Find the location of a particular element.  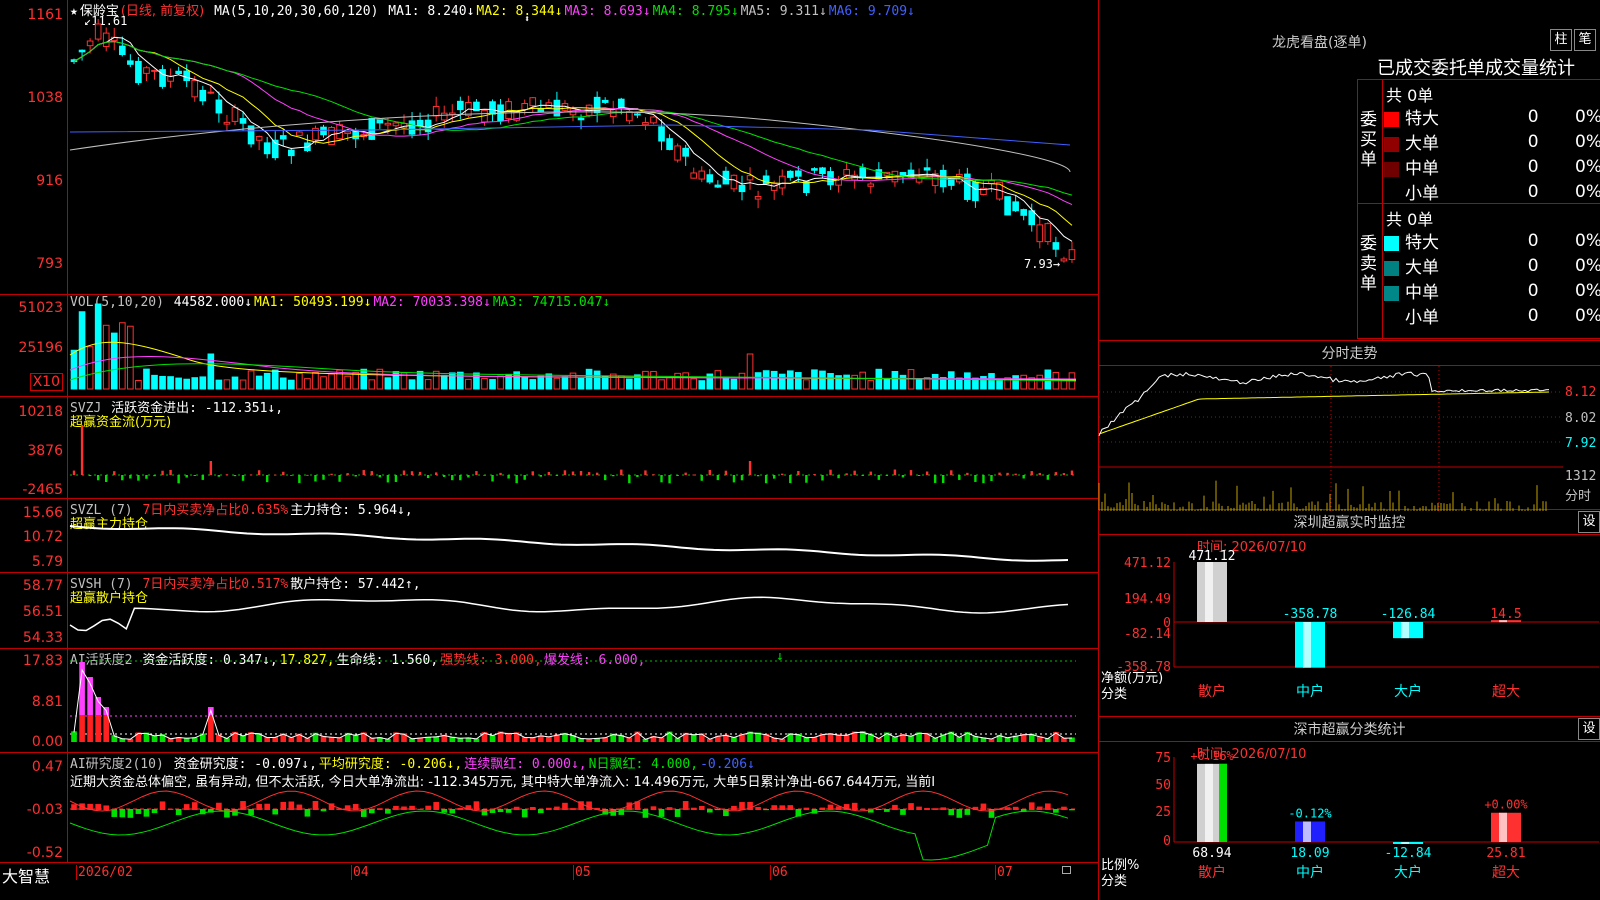

category-bar-highlight is located at coordinates (1405, 630).